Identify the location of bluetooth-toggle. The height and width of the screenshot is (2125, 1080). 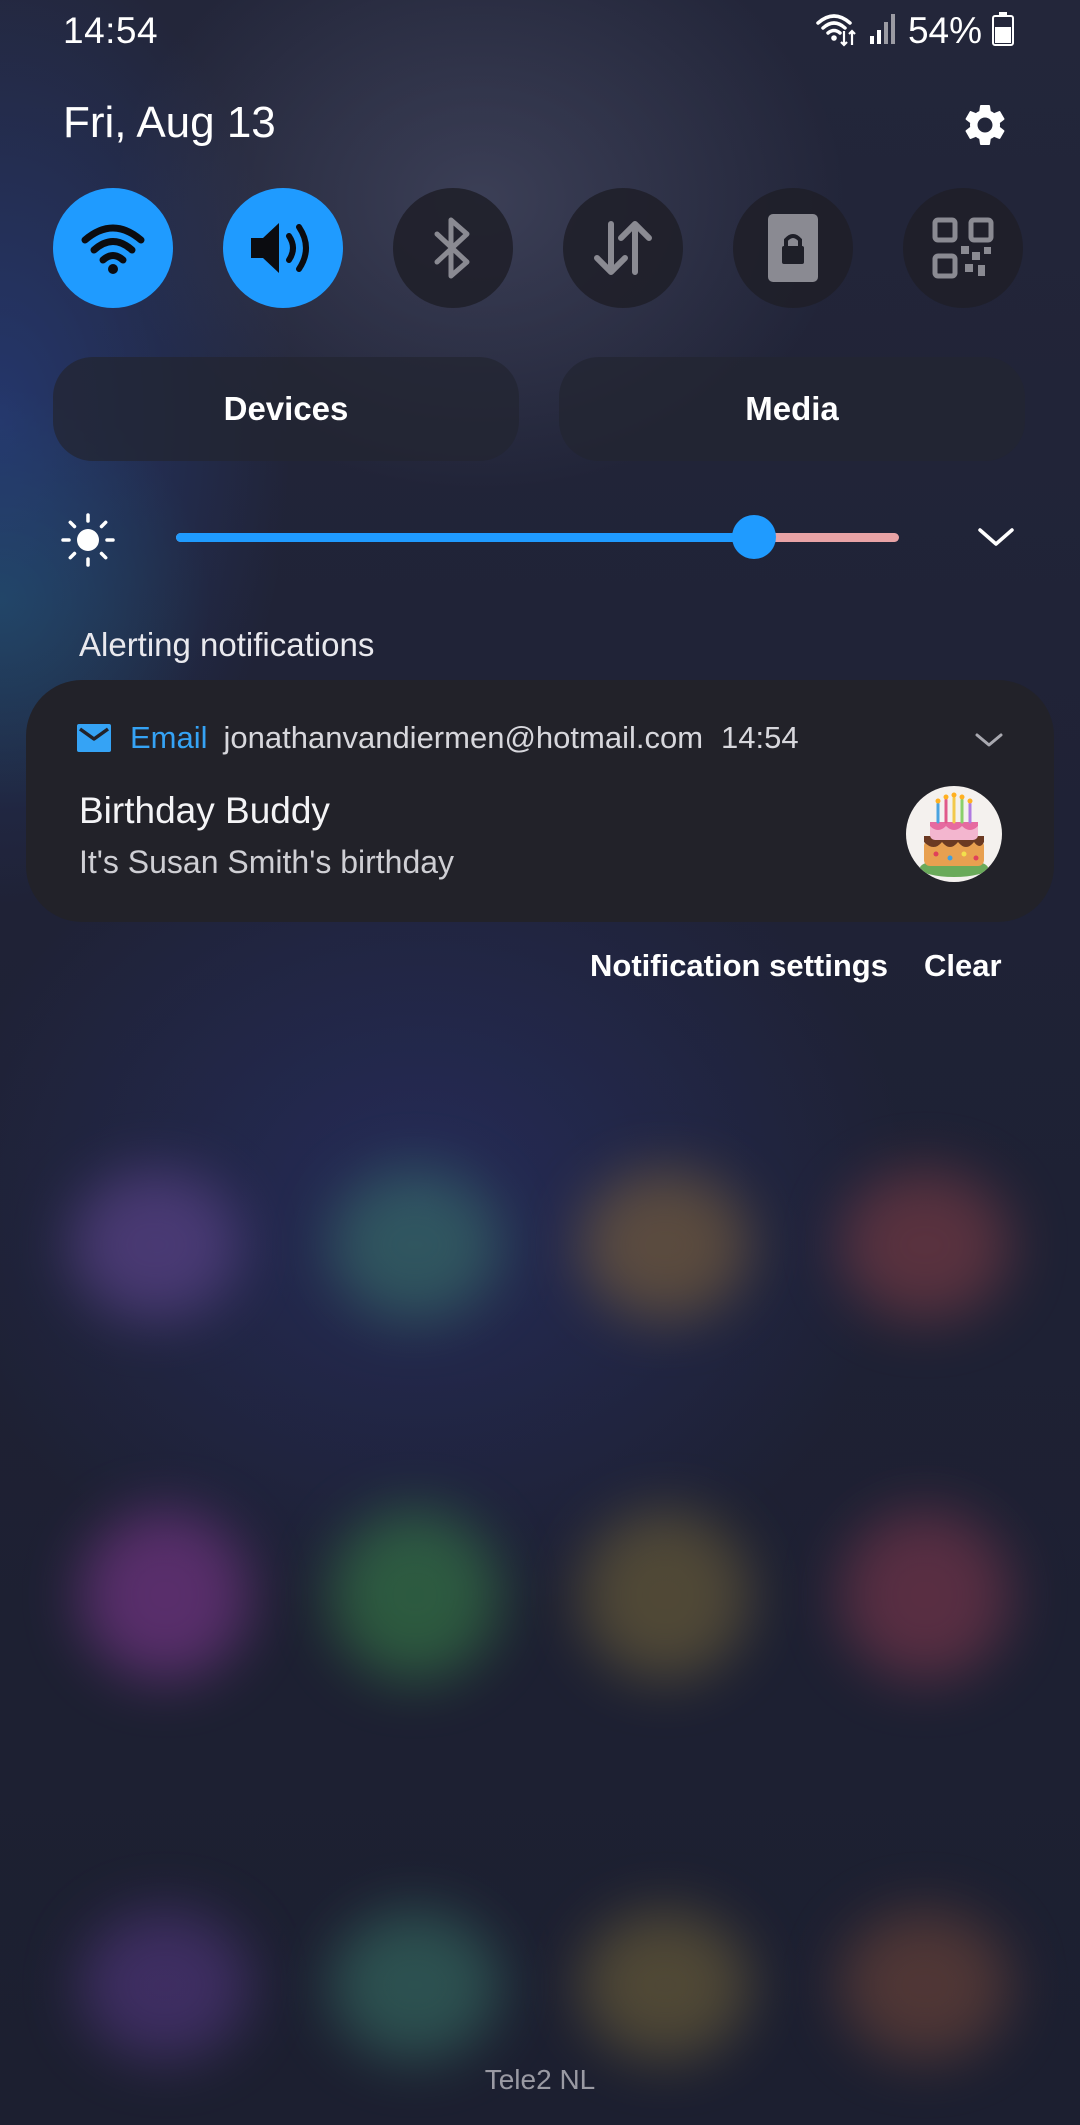
(453, 248).